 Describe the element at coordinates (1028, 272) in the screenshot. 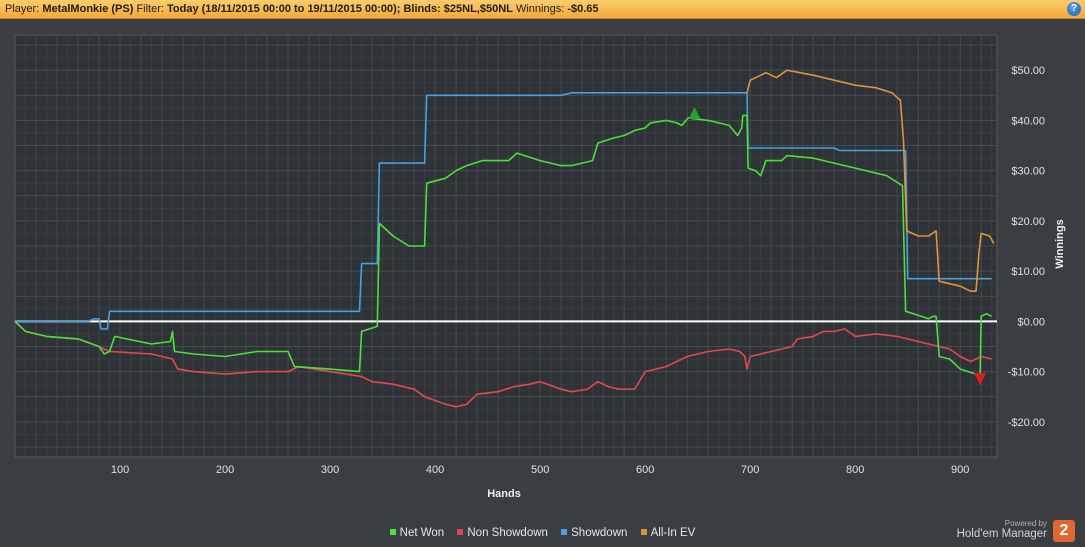

I see `y-tick-label: $10.00` at that location.